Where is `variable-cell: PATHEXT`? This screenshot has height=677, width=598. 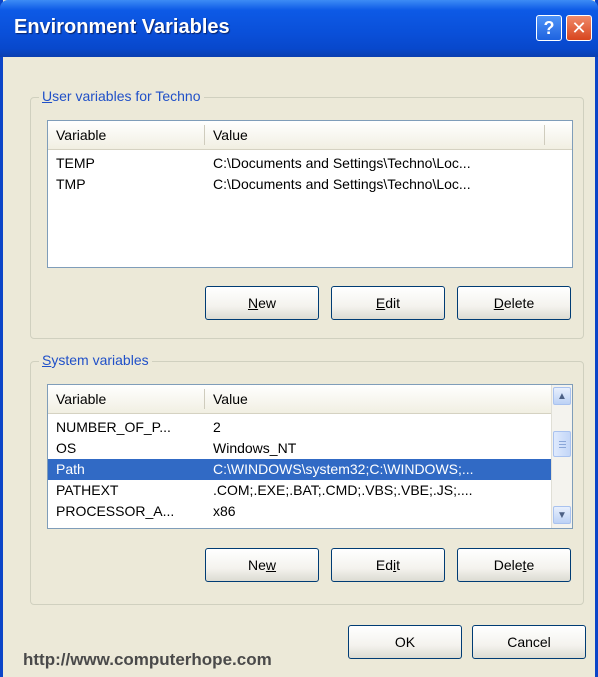
variable-cell: PATHEXT is located at coordinates (87, 490).